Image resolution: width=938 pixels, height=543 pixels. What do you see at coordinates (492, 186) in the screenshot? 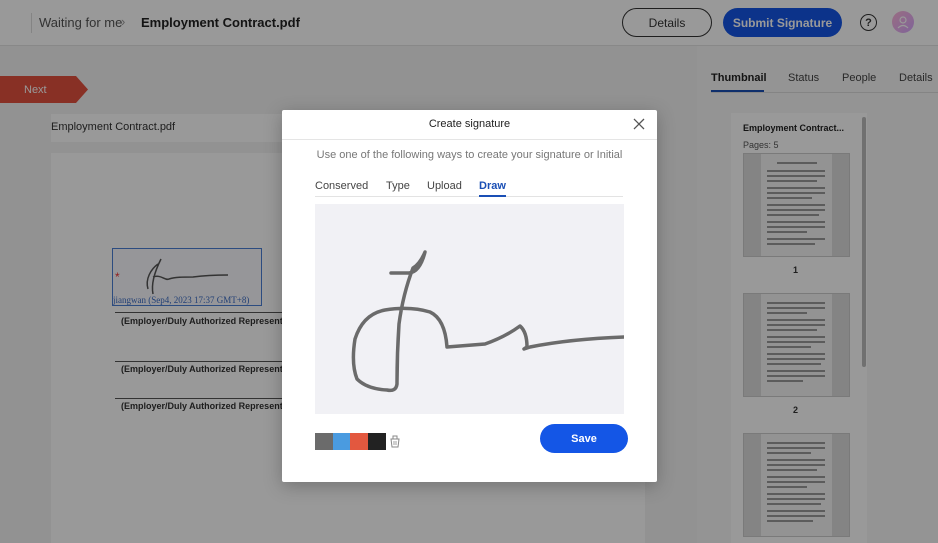
I see `tab-draw: Draw` at bounding box center [492, 186].